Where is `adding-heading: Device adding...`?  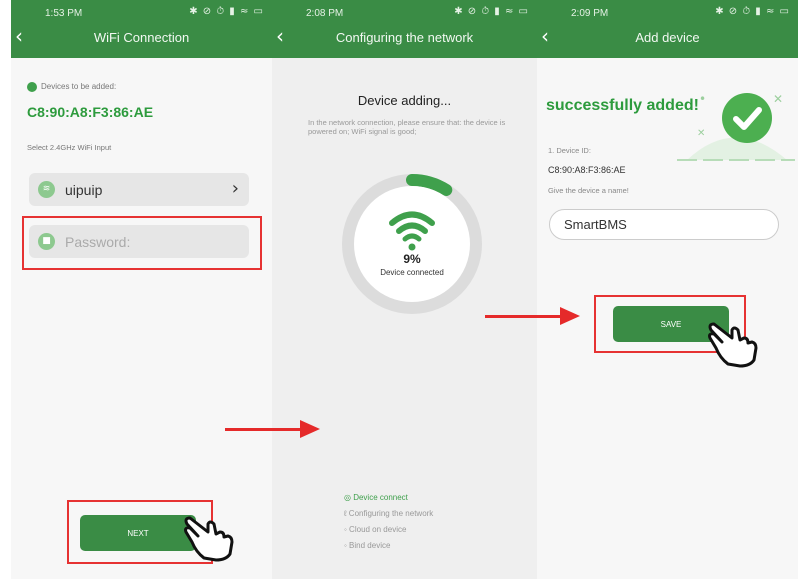 adding-heading: Device adding... is located at coordinates (404, 100).